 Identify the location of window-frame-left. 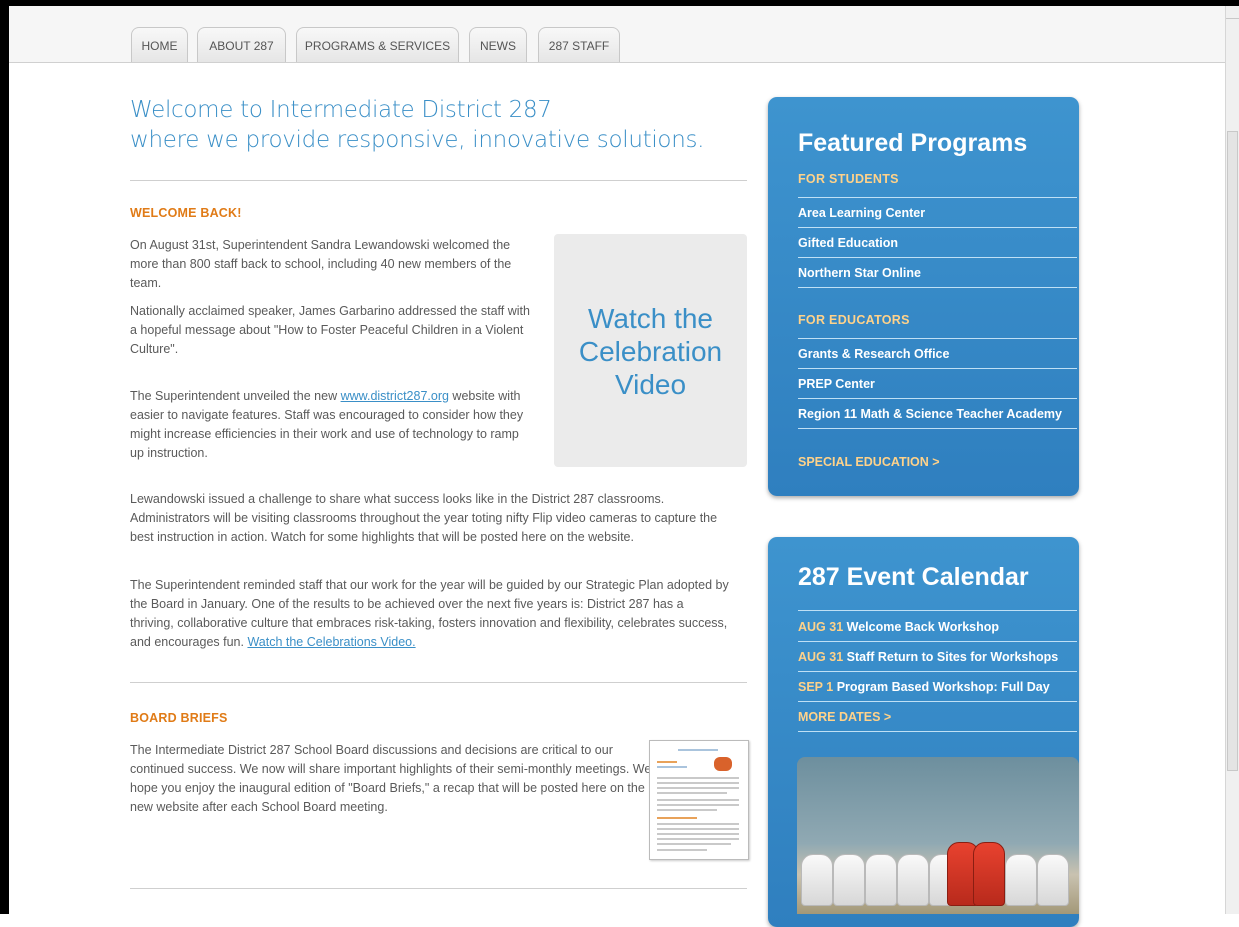
(4, 457).